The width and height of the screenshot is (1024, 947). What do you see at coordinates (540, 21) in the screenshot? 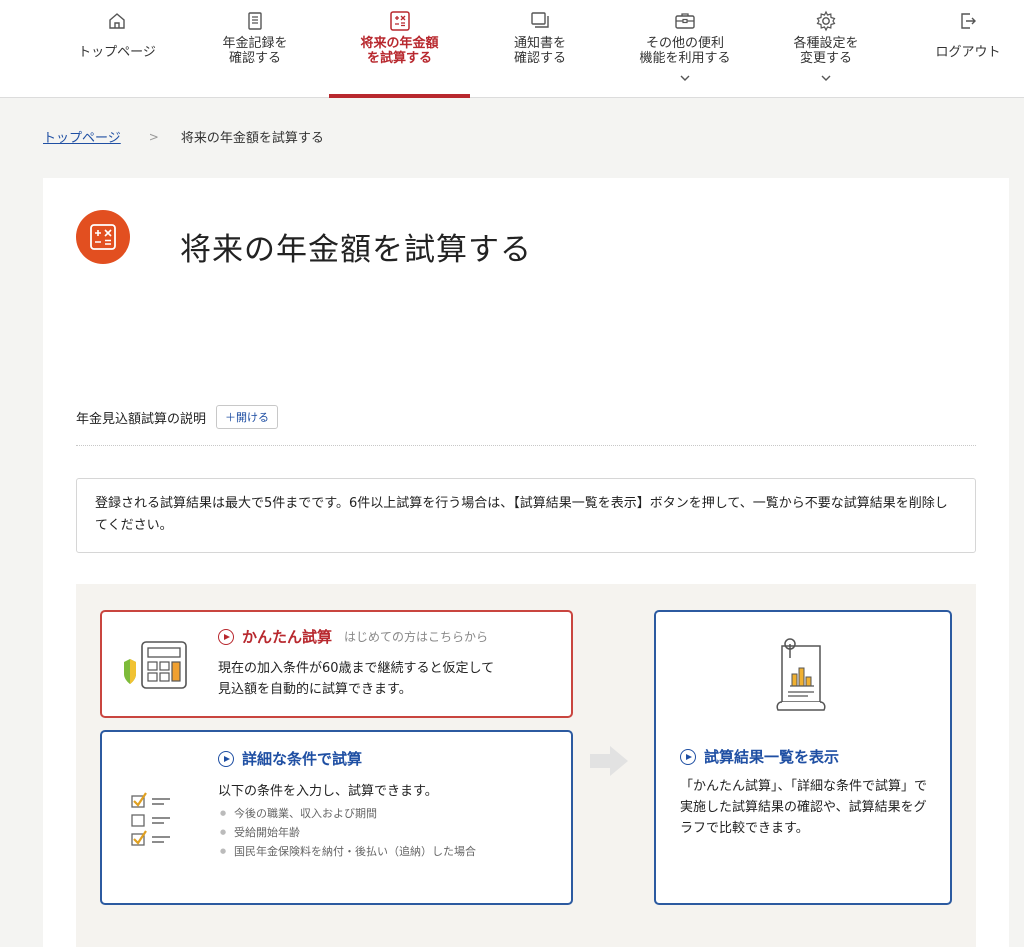
I see `documents-icon` at bounding box center [540, 21].